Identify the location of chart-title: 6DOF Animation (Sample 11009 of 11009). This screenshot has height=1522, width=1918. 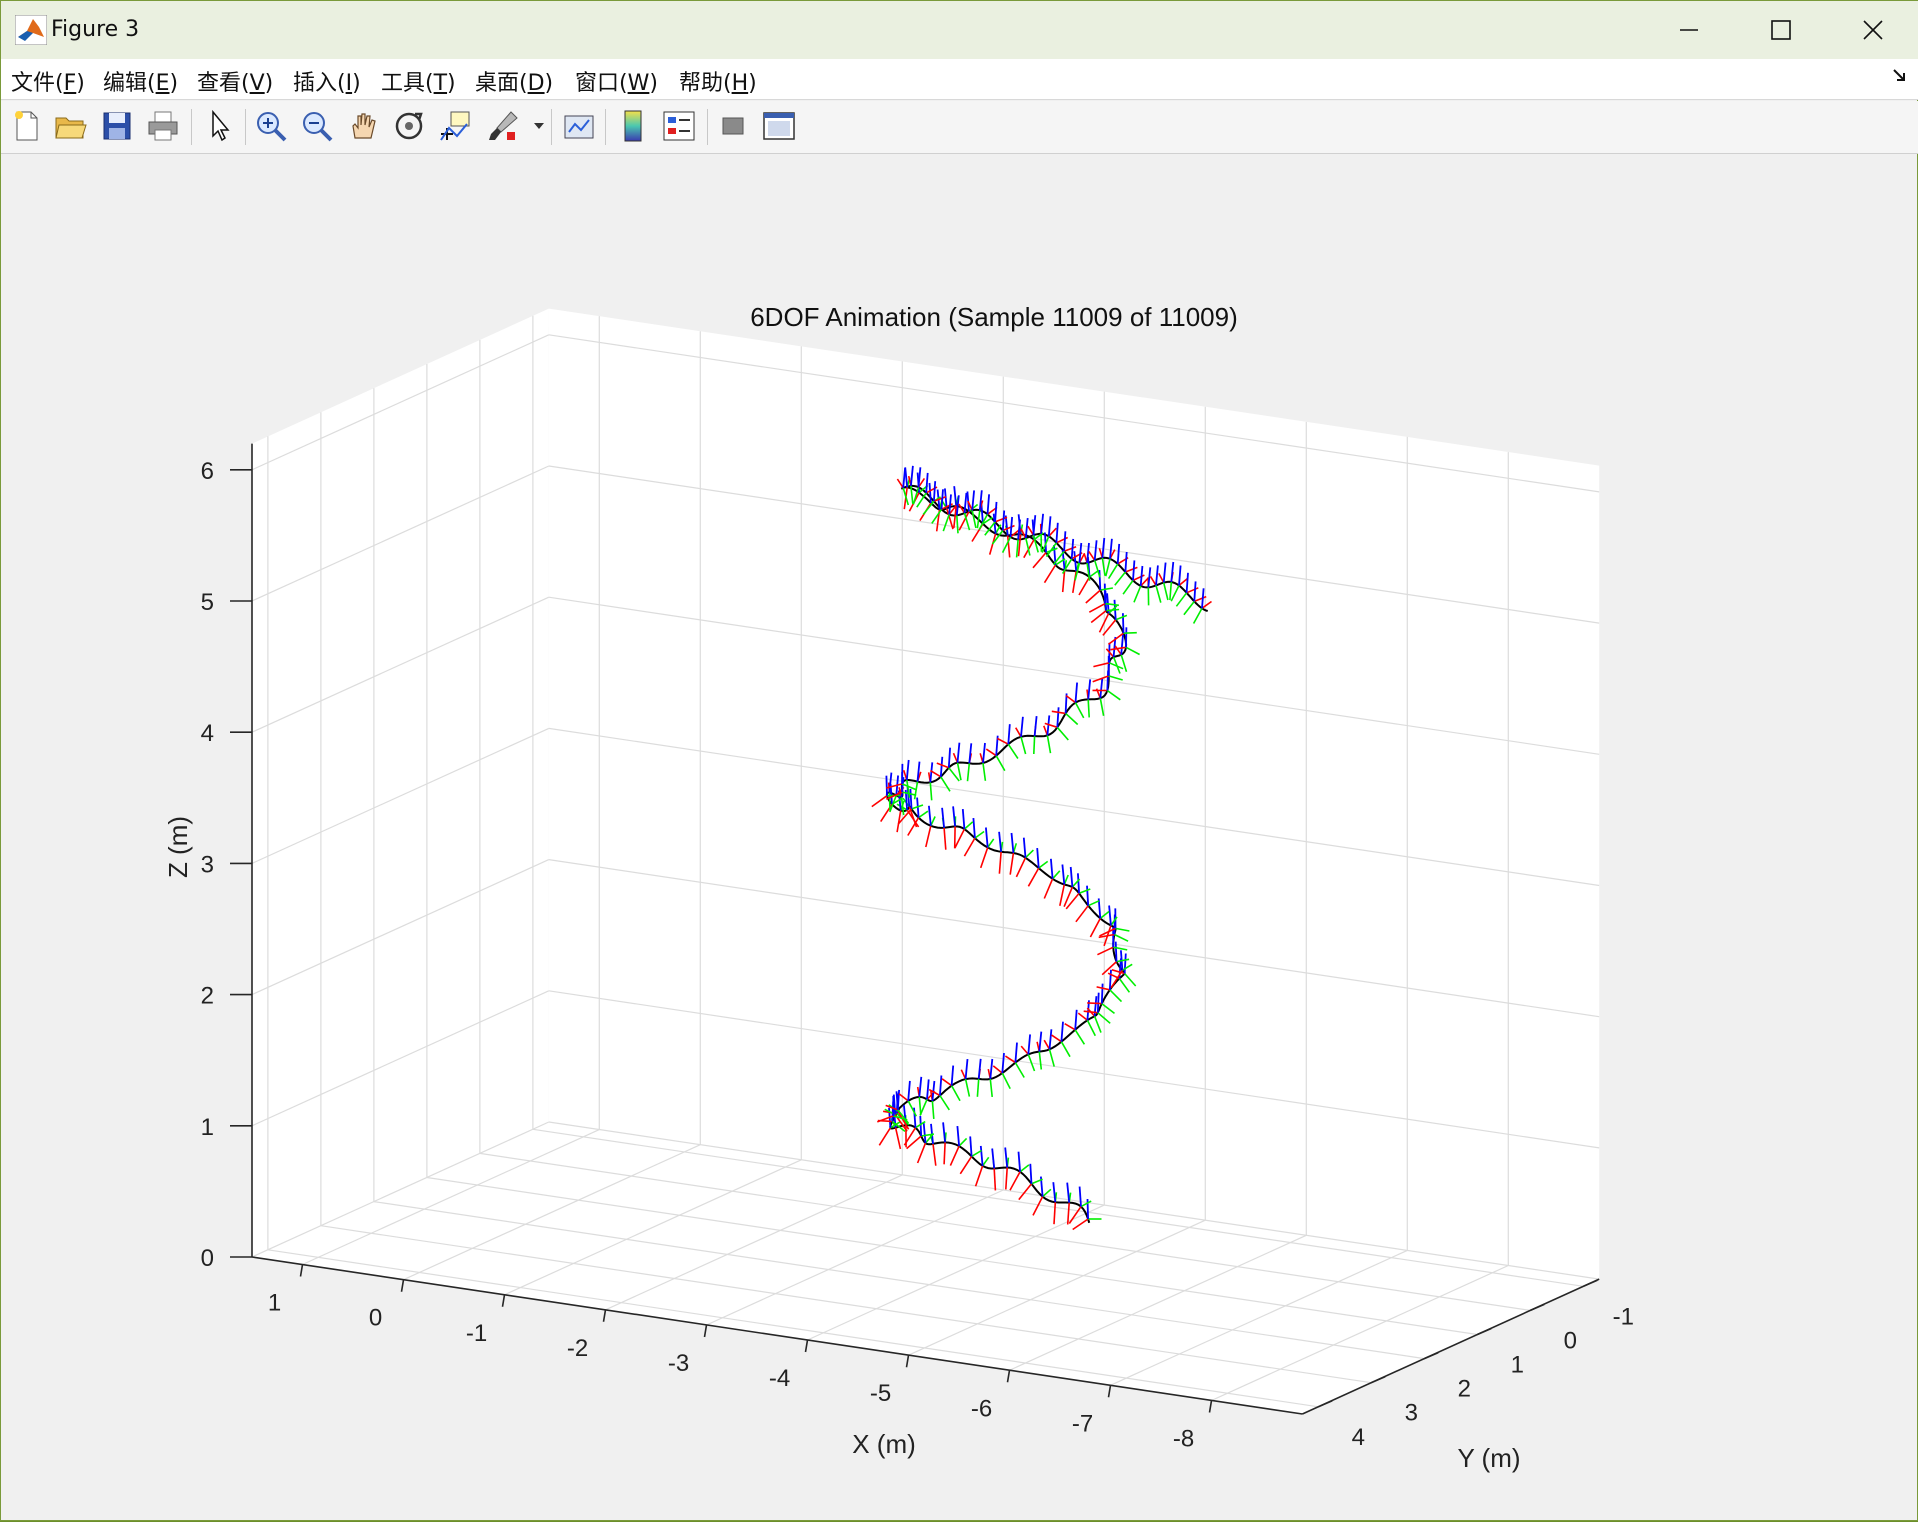
(994, 317).